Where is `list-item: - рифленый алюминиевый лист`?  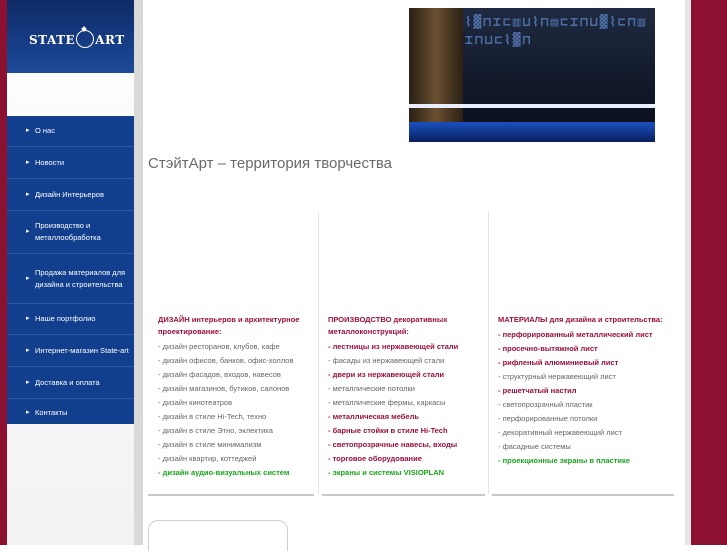 list-item: - рифленый алюминиевый лист is located at coordinates (588, 363).